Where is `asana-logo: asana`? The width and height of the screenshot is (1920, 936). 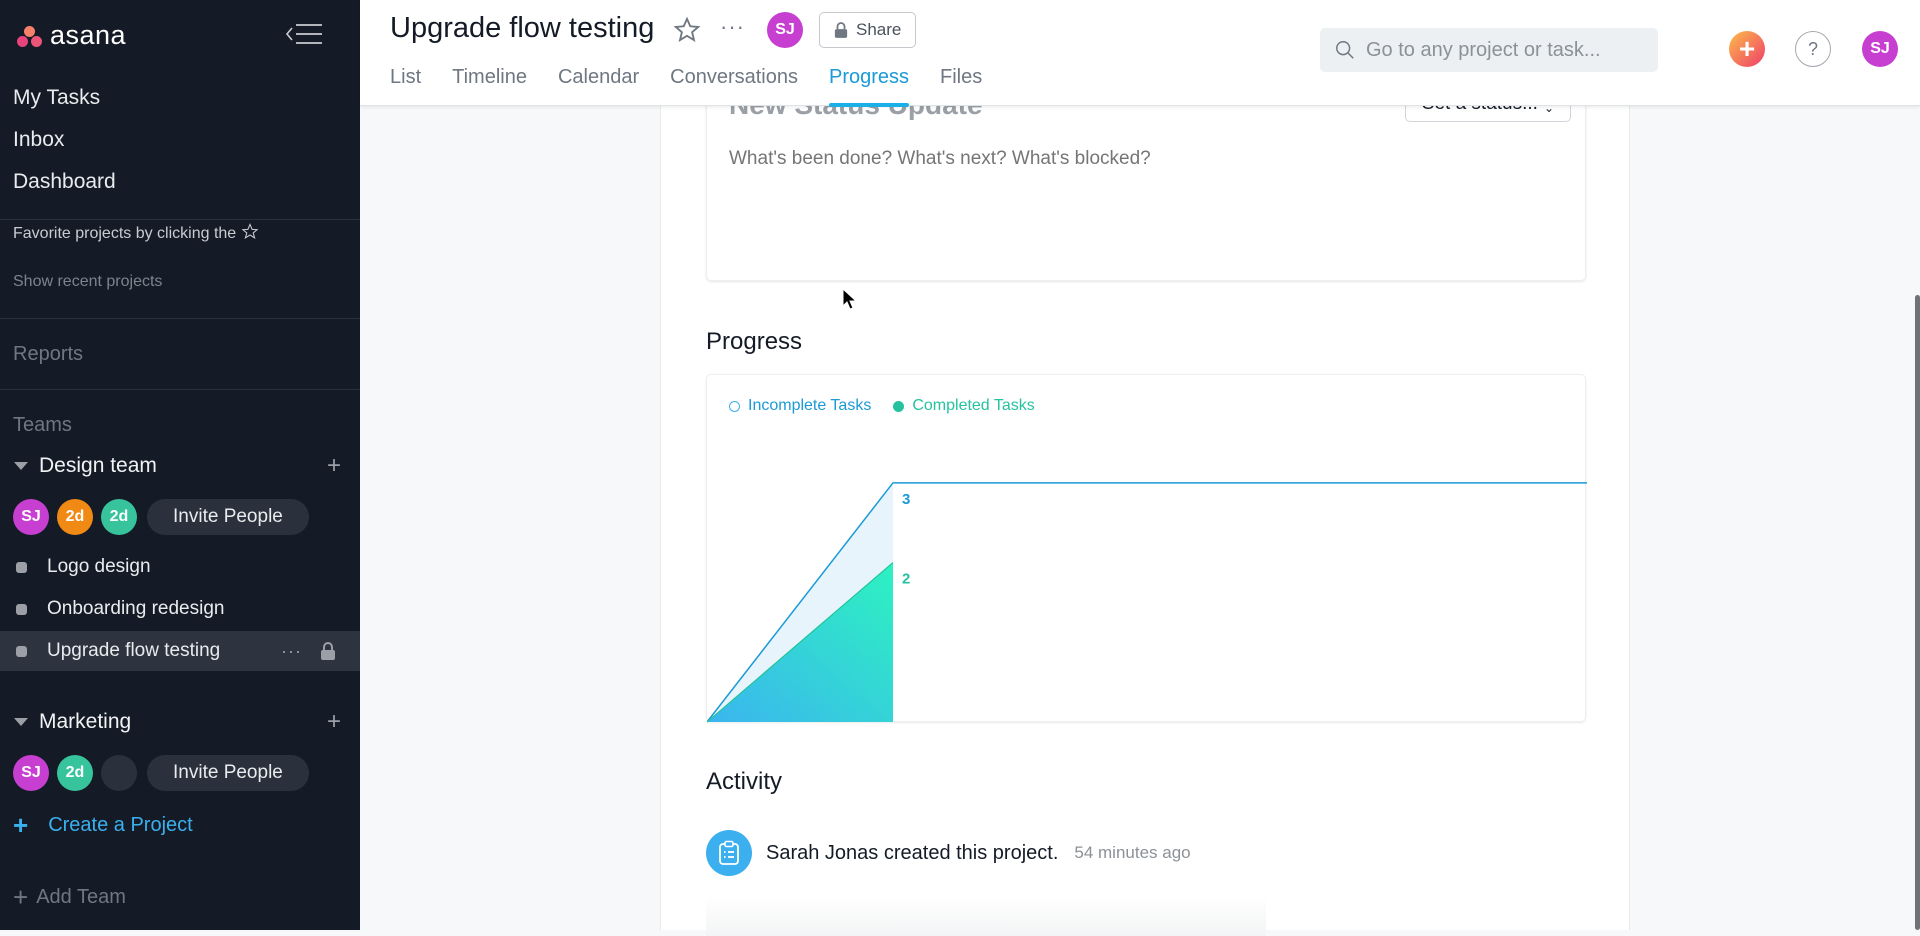
asana-logo: asana is located at coordinates (71, 35).